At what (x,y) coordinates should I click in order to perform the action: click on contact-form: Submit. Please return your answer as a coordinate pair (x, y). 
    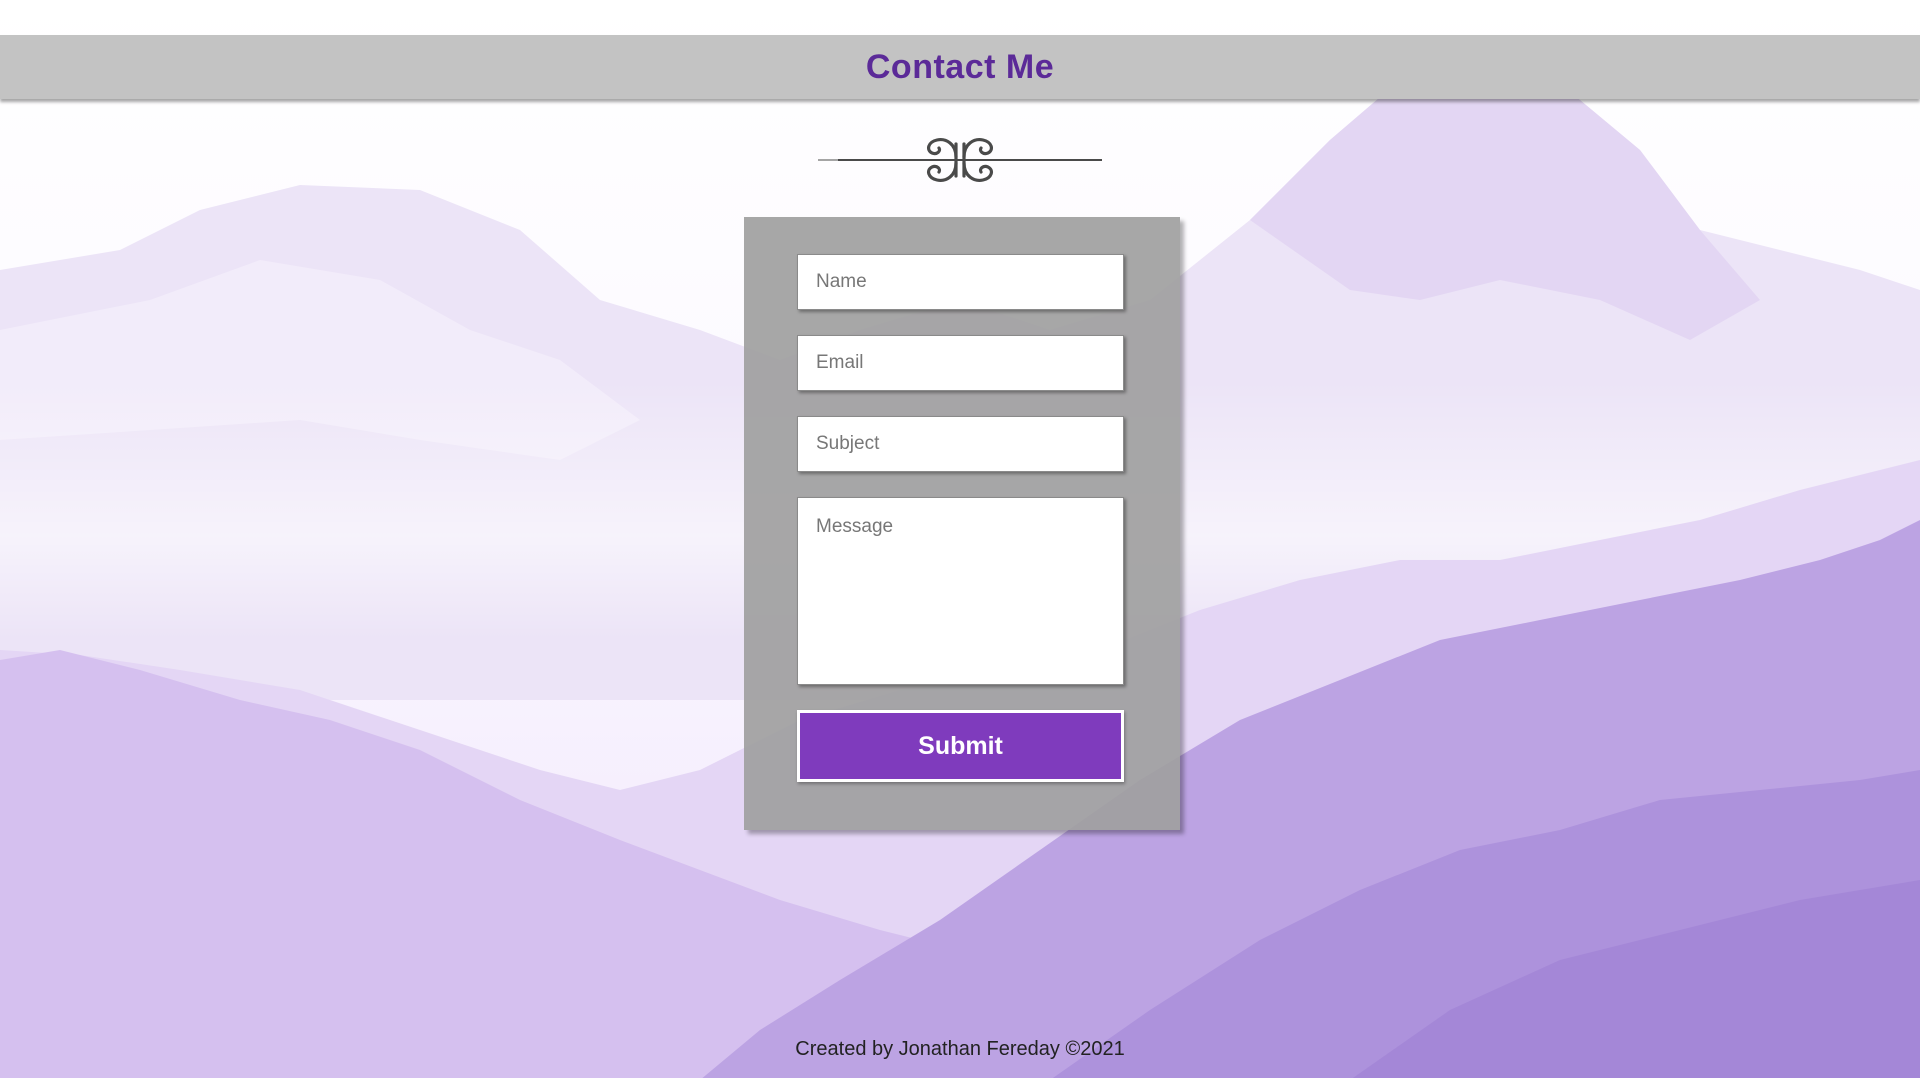
    Looking at the image, I should click on (962, 523).